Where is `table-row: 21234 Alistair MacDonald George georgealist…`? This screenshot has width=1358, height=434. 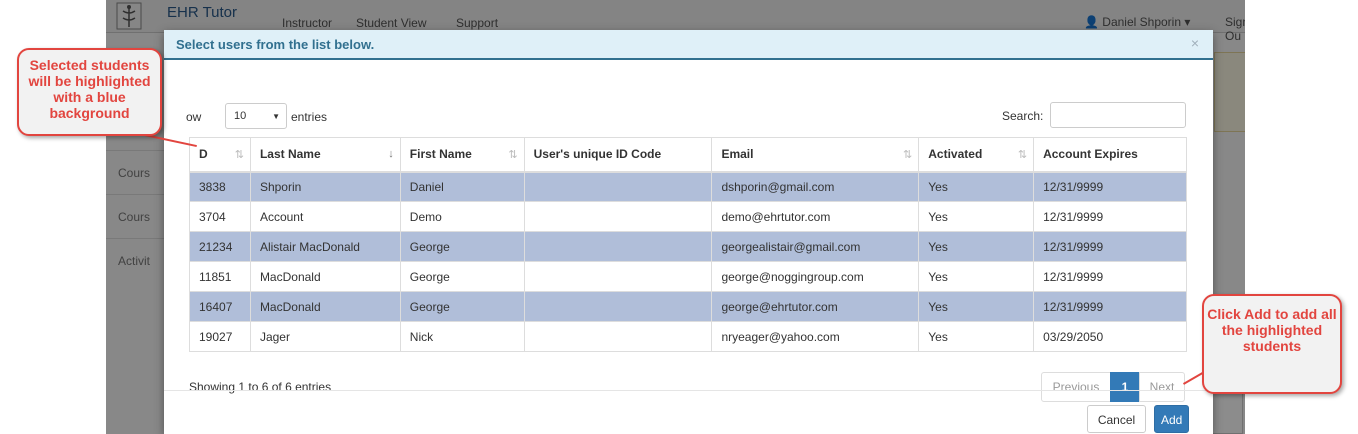 table-row: 21234 Alistair MacDonald George georgealist… is located at coordinates (688, 246).